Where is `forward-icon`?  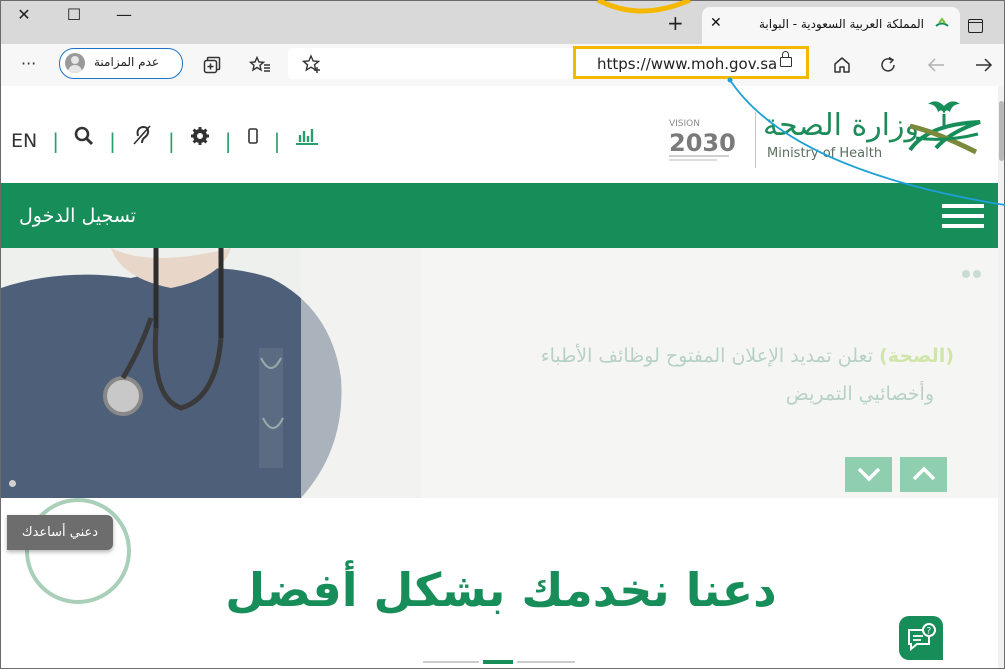
forward-icon is located at coordinates (984, 65).